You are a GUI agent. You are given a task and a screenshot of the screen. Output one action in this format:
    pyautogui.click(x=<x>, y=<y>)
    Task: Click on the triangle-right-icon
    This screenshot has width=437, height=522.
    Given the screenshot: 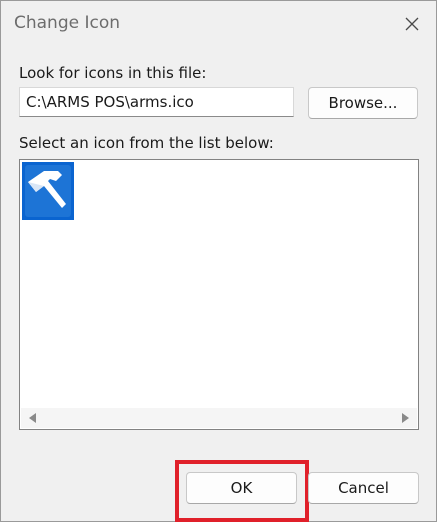 What is the action you would take?
    pyautogui.click(x=405, y=418)
    